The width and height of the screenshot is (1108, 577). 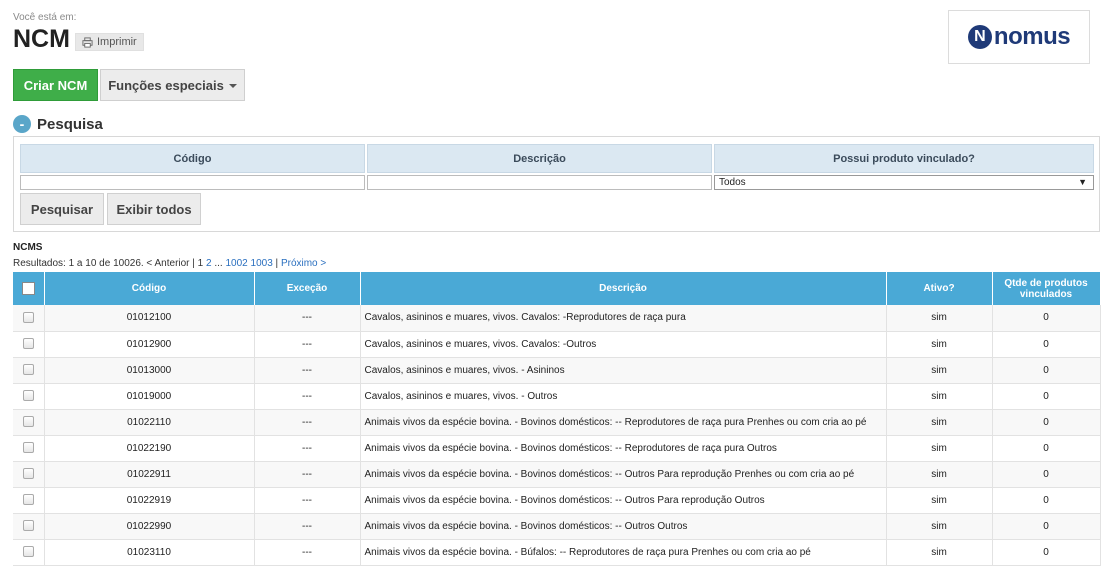 What do you see at coordinates (236, 263) in the screenshot?
I see `page-link-1002: 1002` at bounding box center [236, 263].